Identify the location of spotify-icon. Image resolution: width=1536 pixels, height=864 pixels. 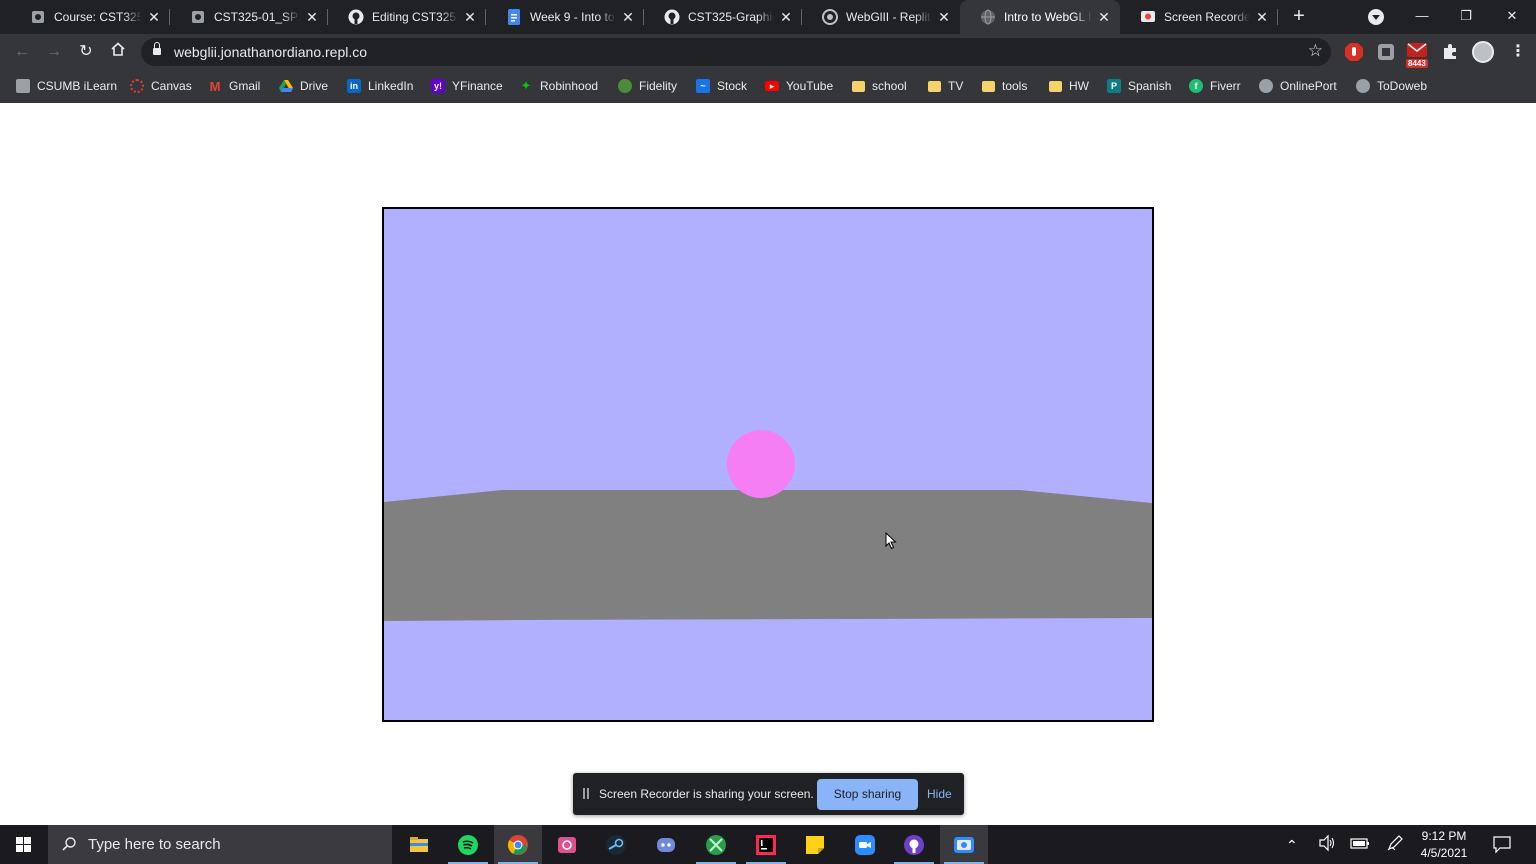
(468, 845).